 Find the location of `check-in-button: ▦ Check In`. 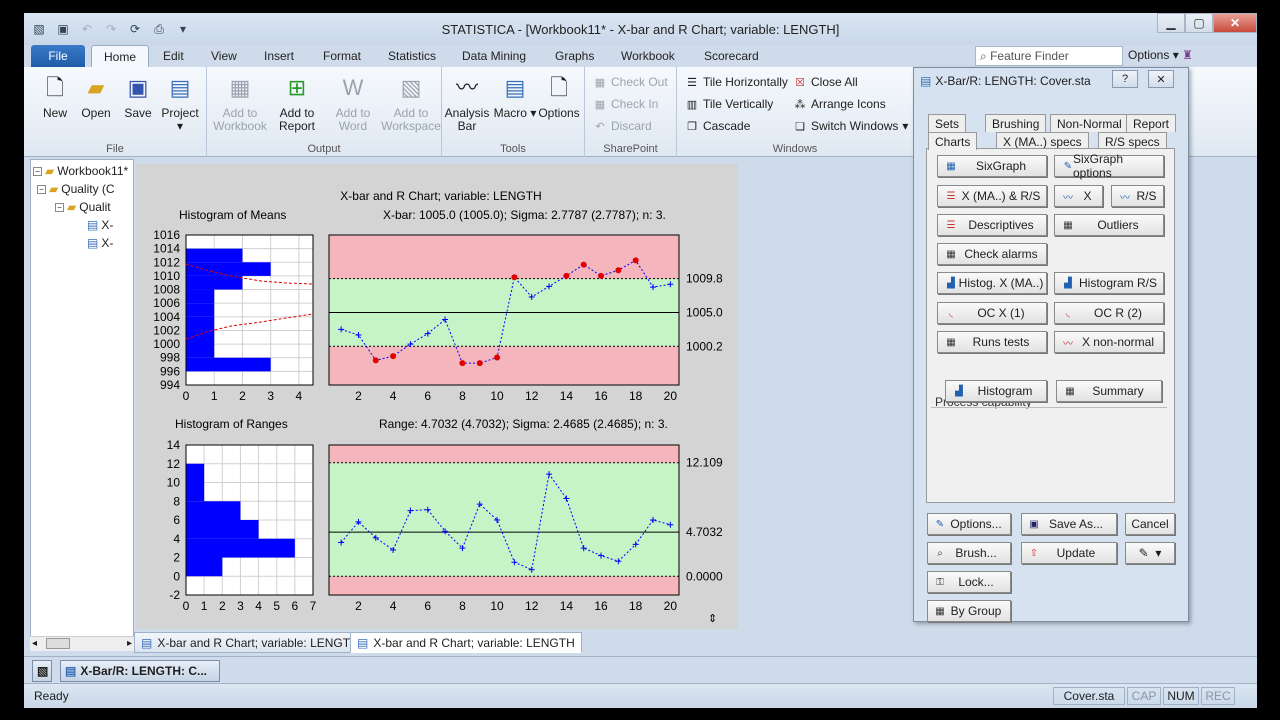

check-in-button: ▦ Check In is located at coordinates (626, 104).